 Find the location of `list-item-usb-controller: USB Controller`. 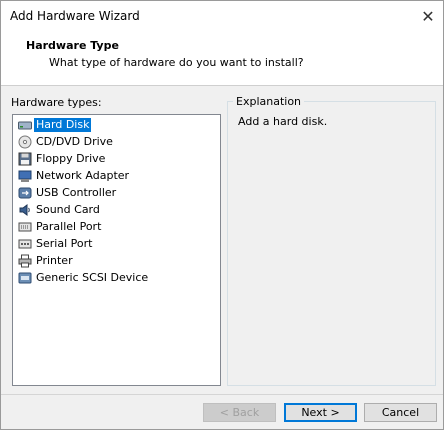

list-item-usb-controller: USB Controller is located at coordinates (68, 192).